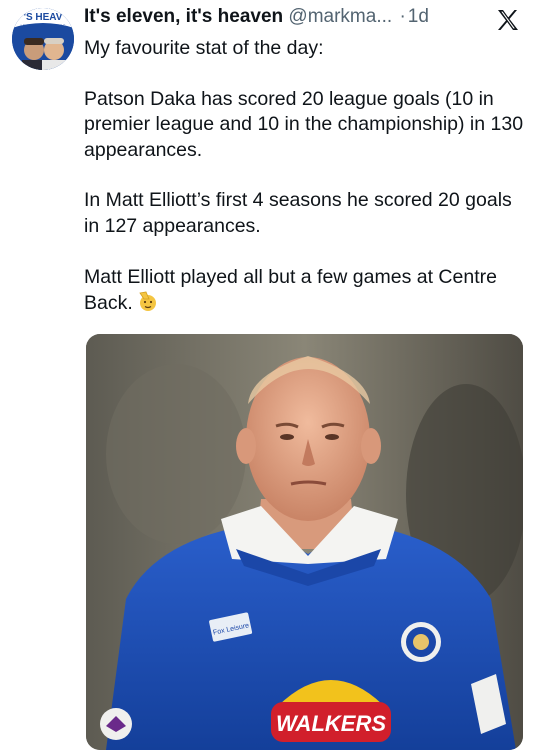 The image size is (536, 750). Describe the element at coordinates (204, 48) in the screenshot. I see `tweet-paragraph: My favourite stat of the day:` at that location.